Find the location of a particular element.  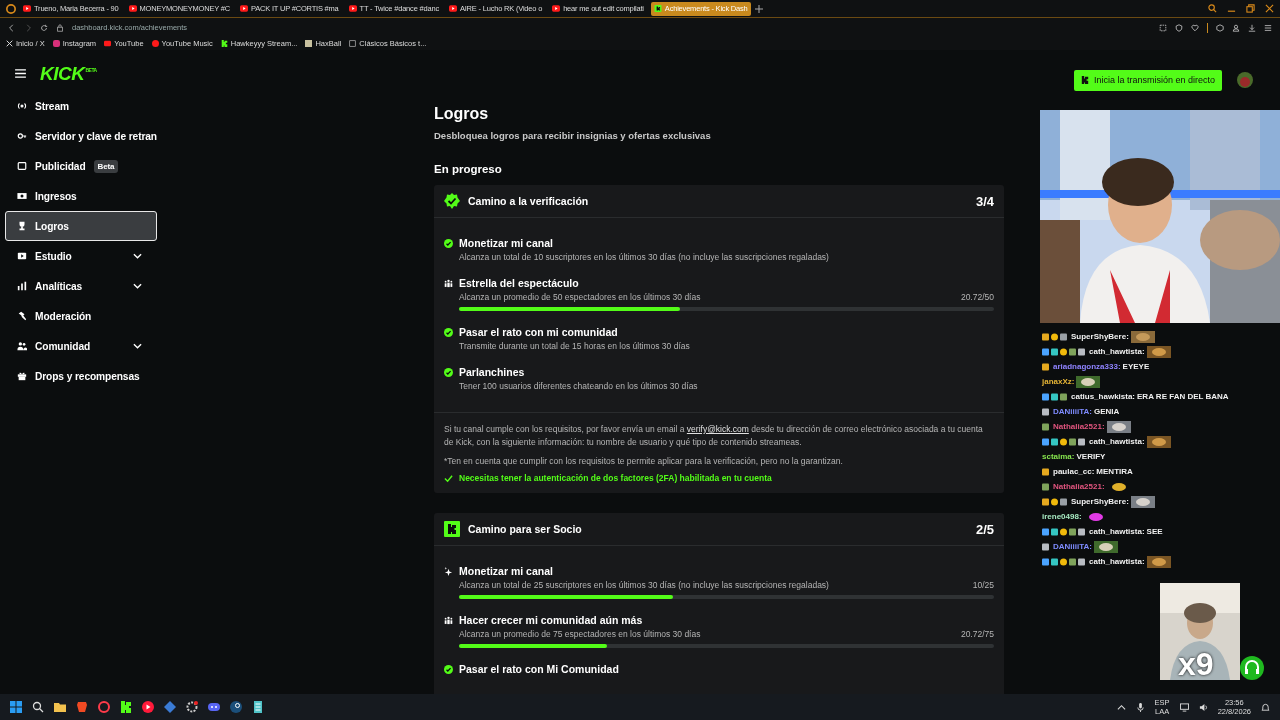

progress-reading: 10/25 is located at coordinates (983, 585).